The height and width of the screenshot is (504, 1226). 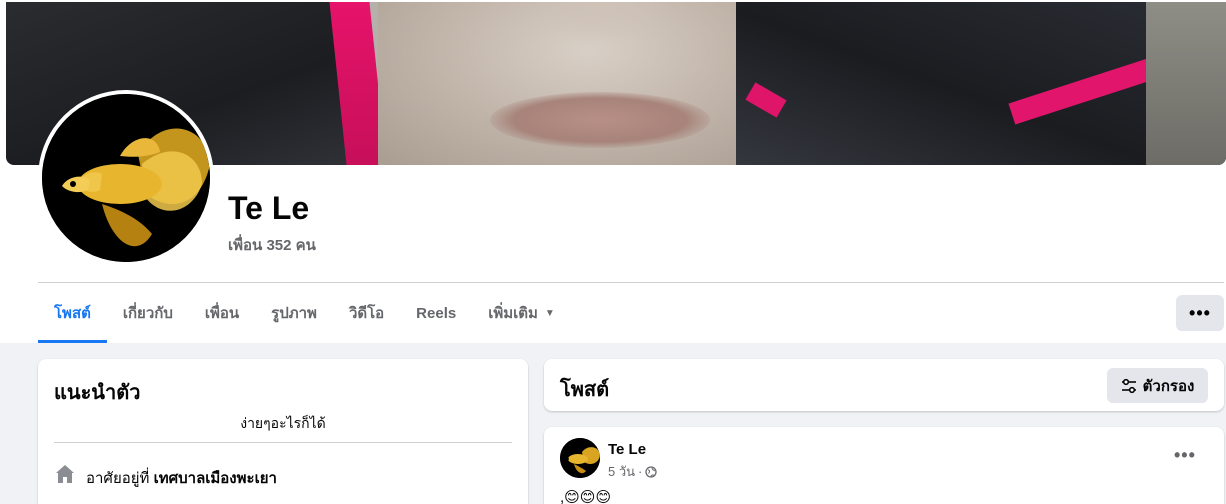 What do you see at coordinates (1168, 386) in the screenshot?
I see `filter-label: ตัวกรอง` at bounding box center [1168, 386].